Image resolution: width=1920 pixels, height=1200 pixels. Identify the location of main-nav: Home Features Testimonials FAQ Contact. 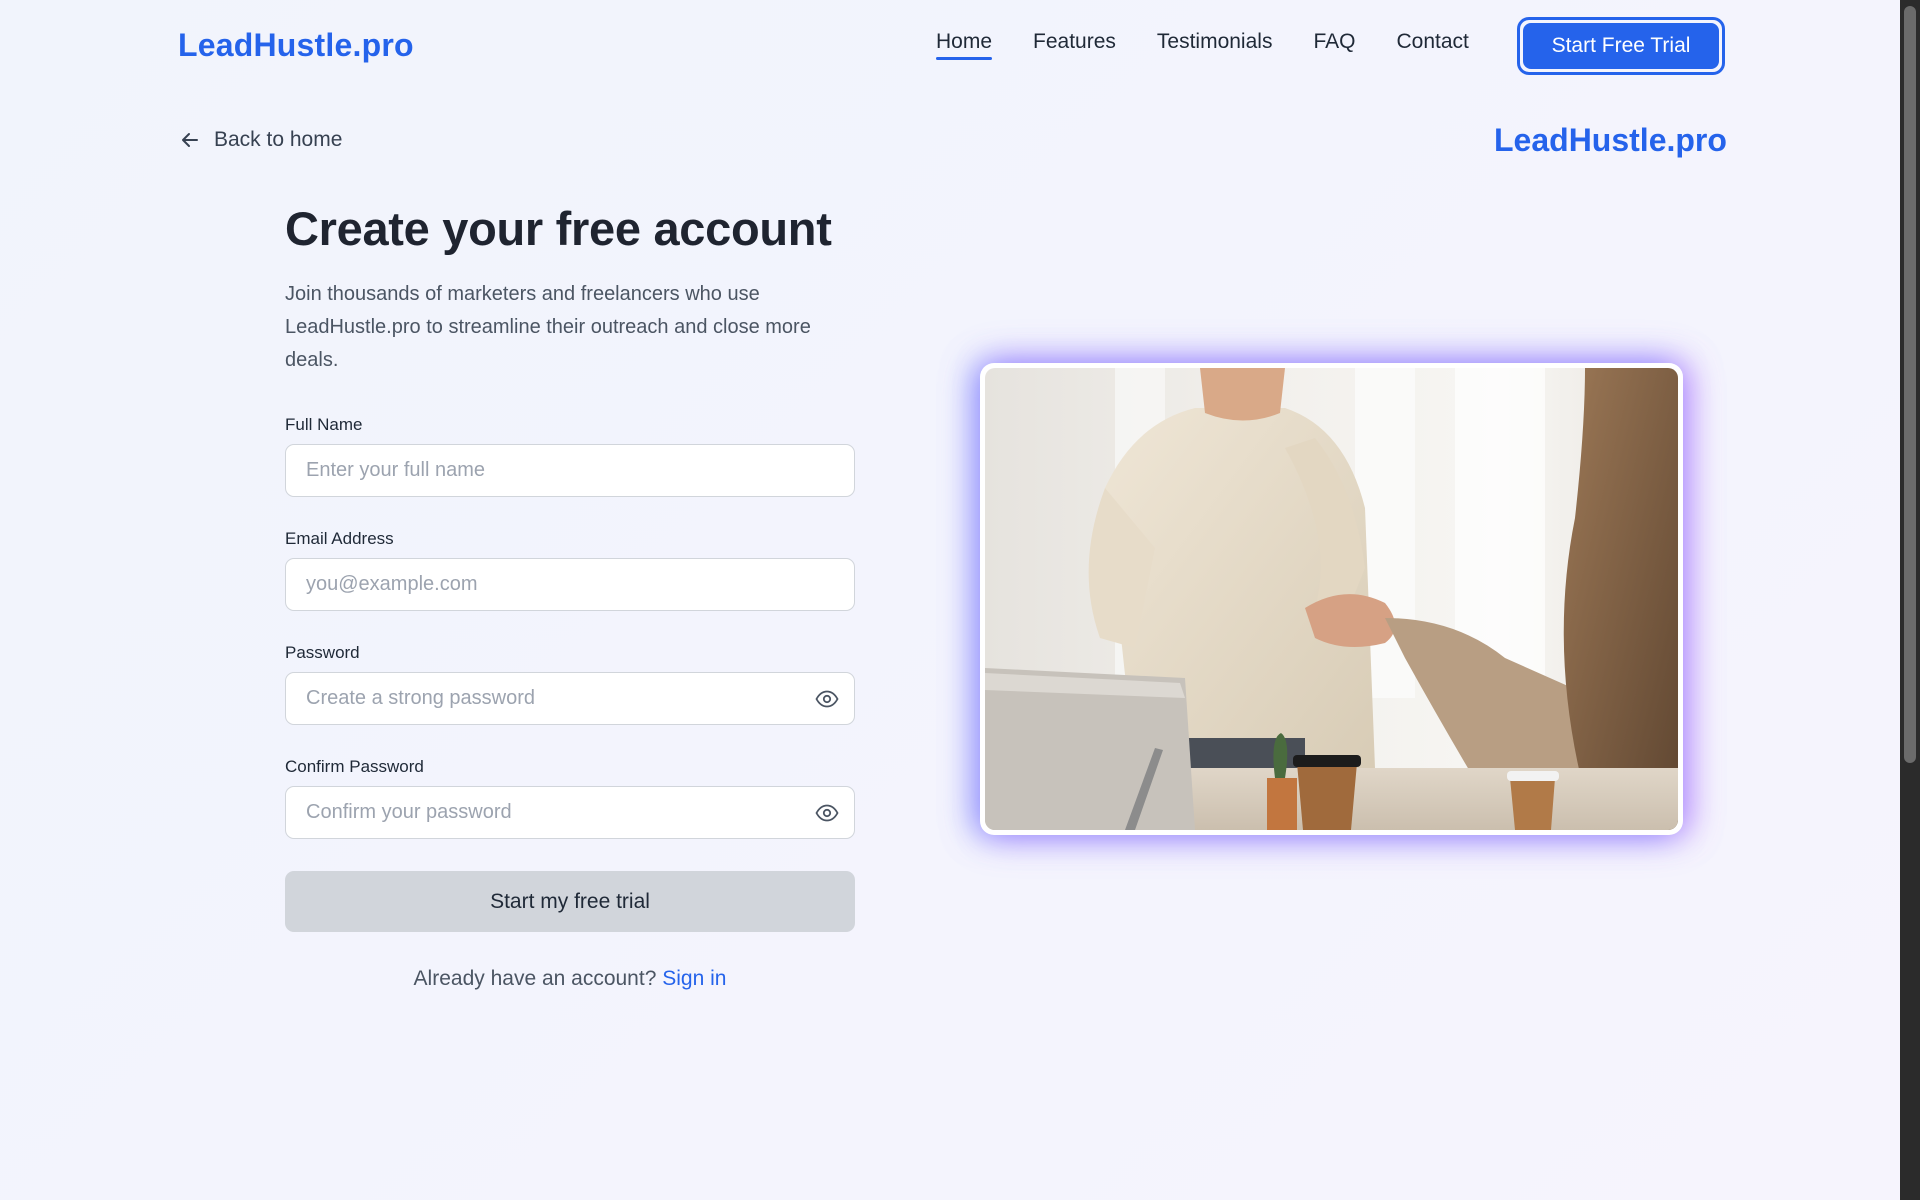
(1223, 45).